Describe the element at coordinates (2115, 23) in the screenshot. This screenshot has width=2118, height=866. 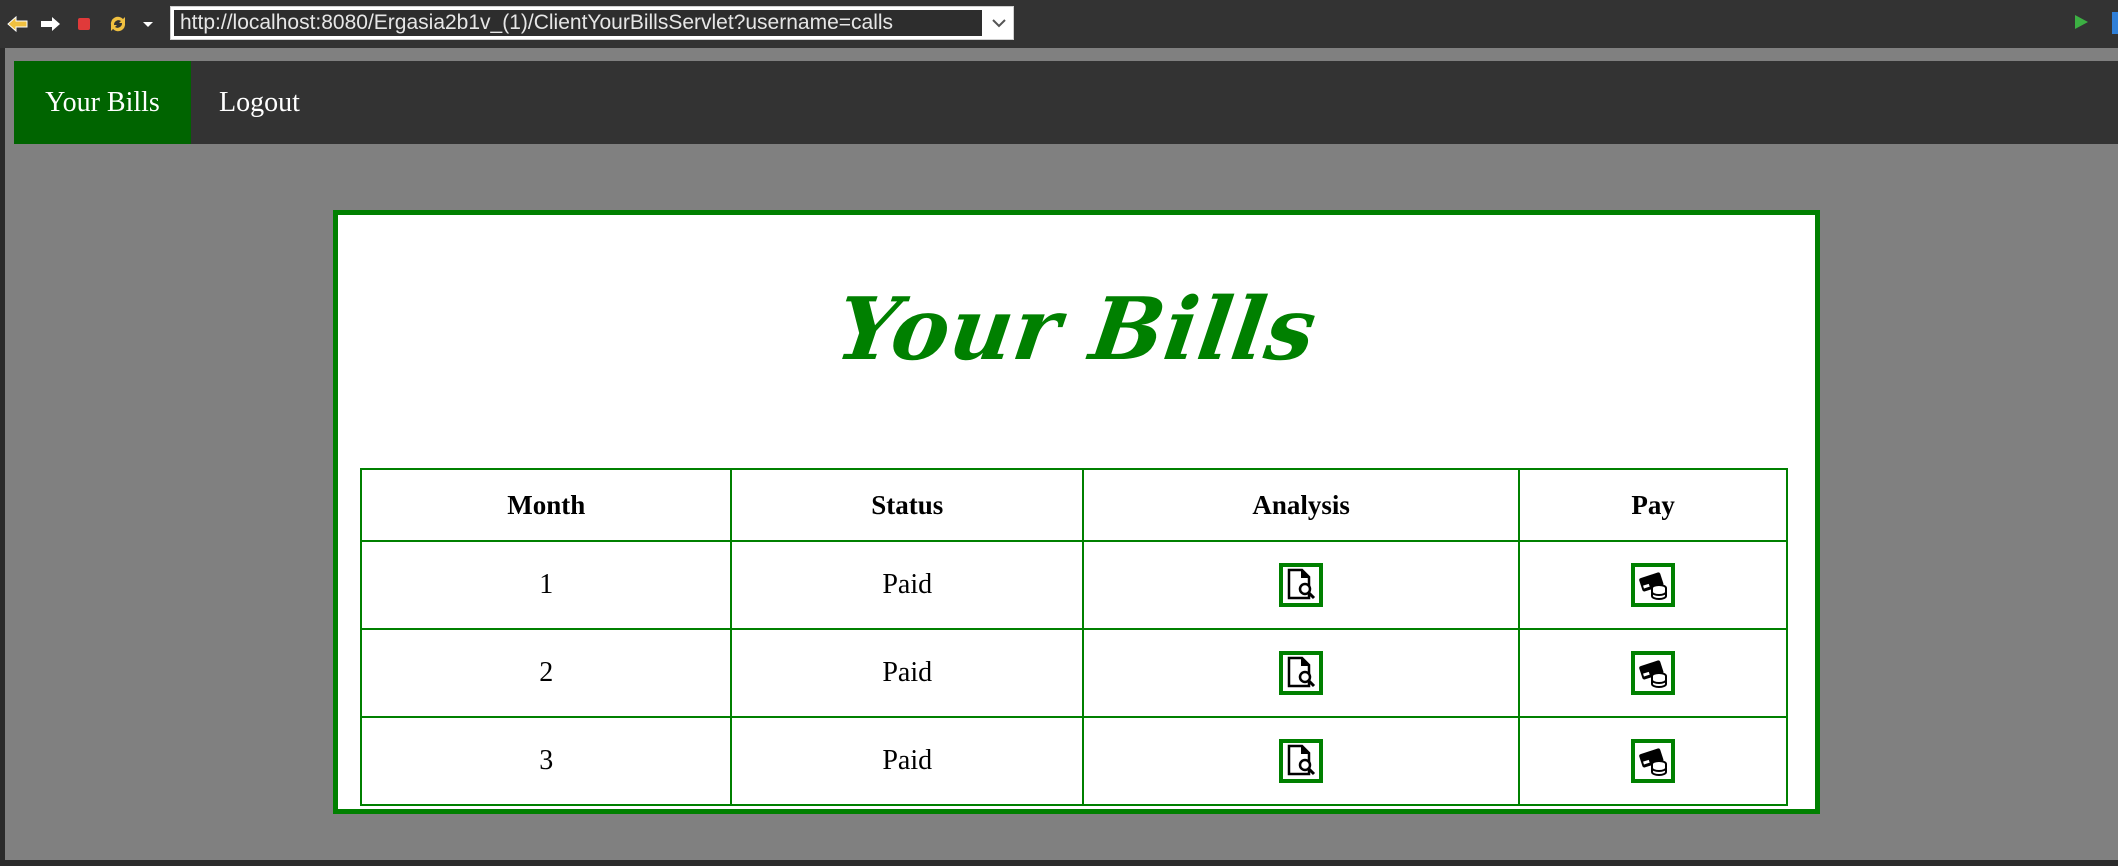
I see `sidebar-edge` at that location.